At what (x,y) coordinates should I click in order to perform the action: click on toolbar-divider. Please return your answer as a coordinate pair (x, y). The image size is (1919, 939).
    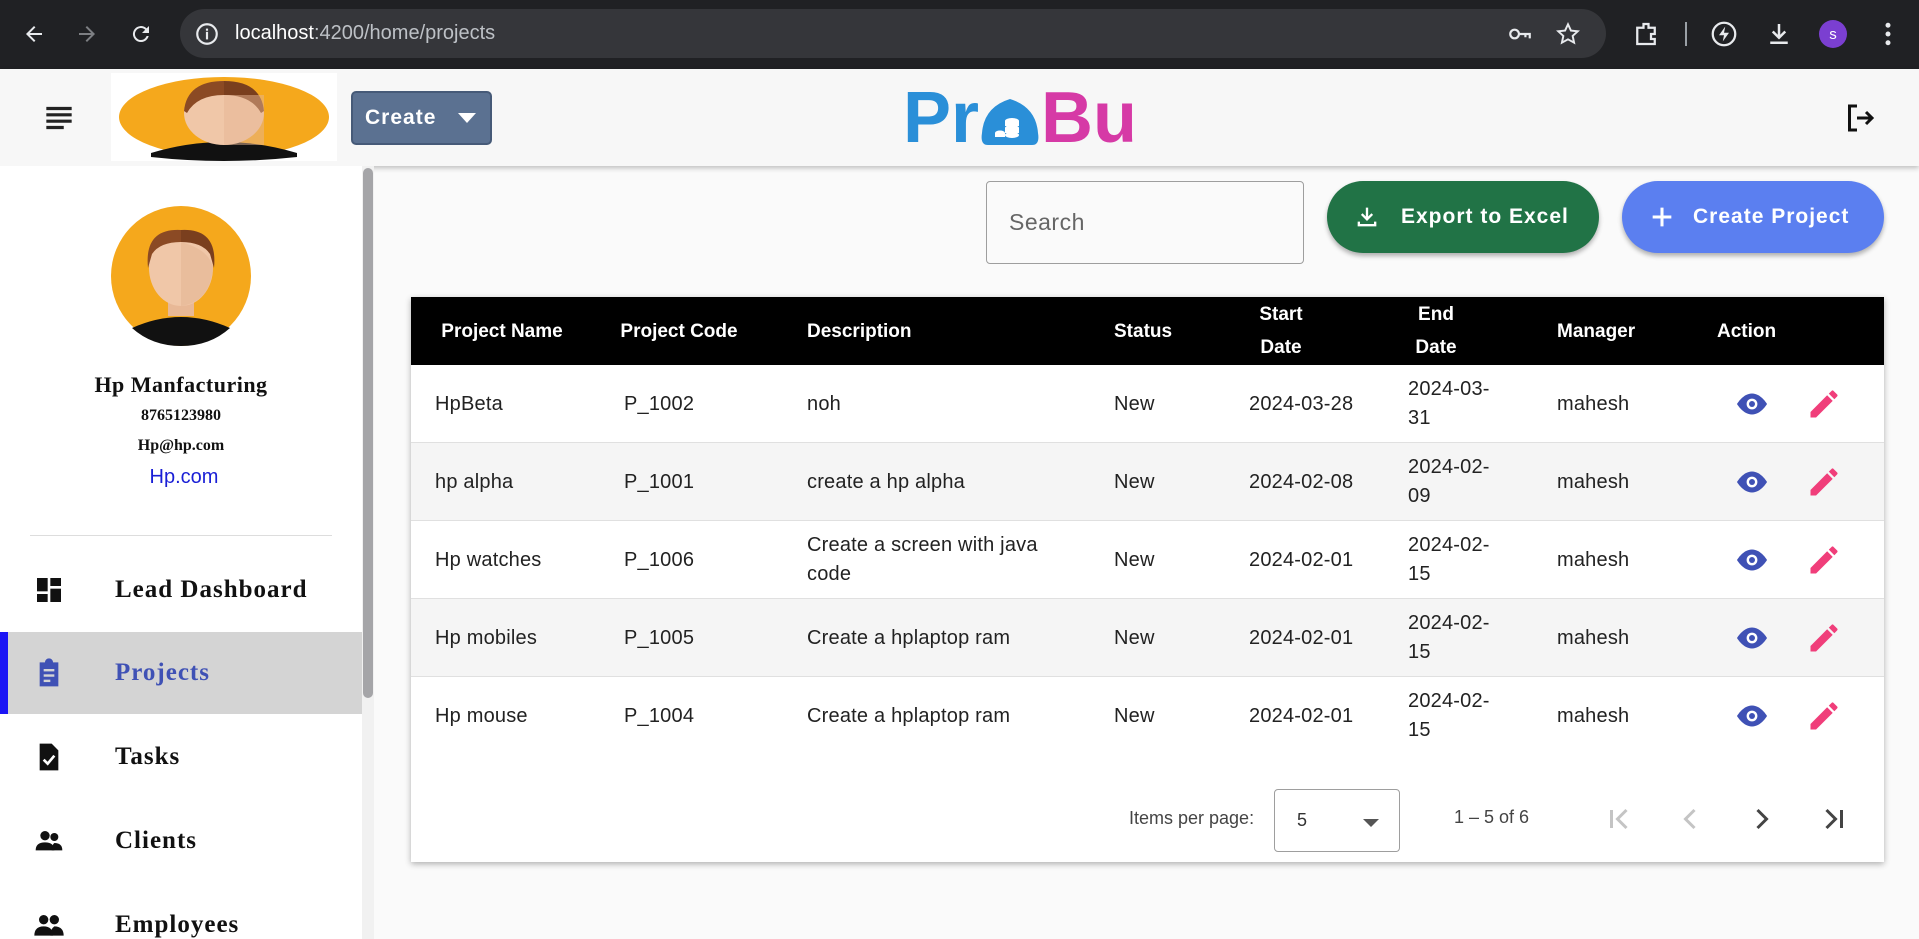
    Looking at the image, I should click on (1686, 34).